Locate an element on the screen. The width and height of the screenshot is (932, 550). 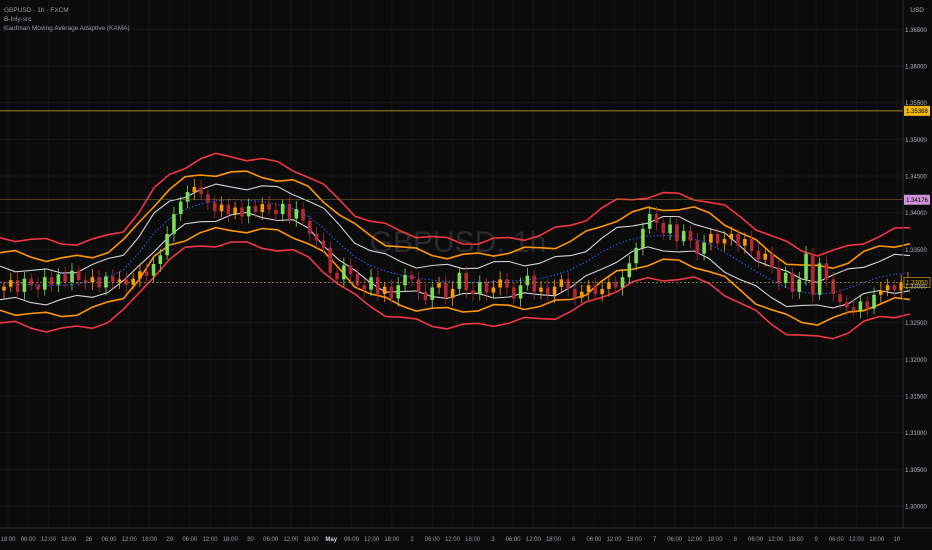
indicator-source-label: B-Inly-src is located at coordinates (67, 19).